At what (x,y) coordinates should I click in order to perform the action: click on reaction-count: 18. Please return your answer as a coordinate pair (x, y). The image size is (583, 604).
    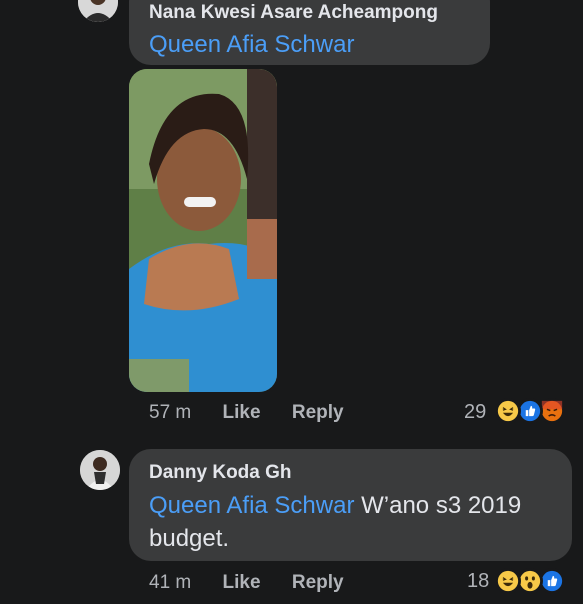
    Looking at the image, I should click on (478, 581).